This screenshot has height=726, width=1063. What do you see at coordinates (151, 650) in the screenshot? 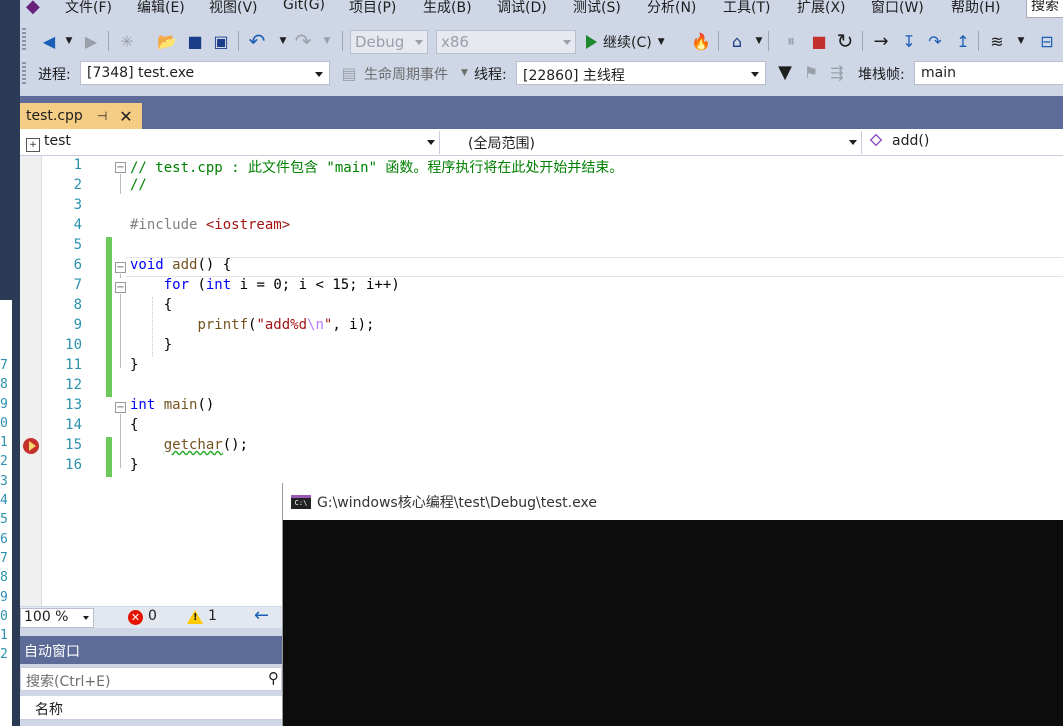
I see `autos-title: 自动窗口` at bounding box center [151, 650].